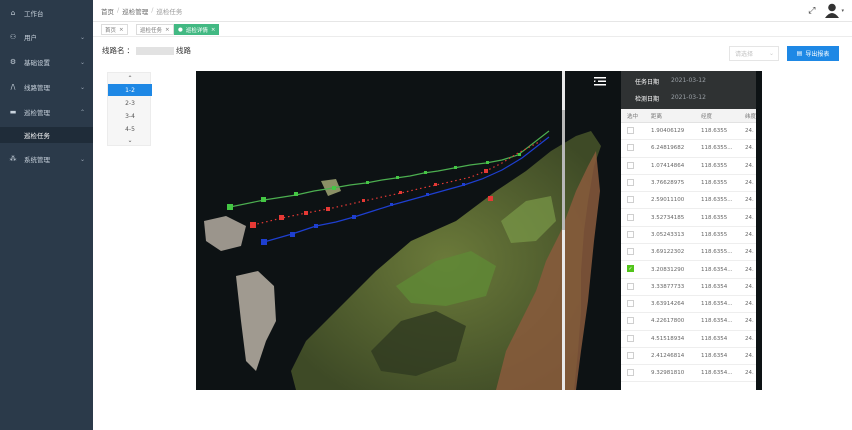  Describe the element at coordinates (811, 11) in the screenshot. I see `fullscreen-icon: ⤢` at that location.